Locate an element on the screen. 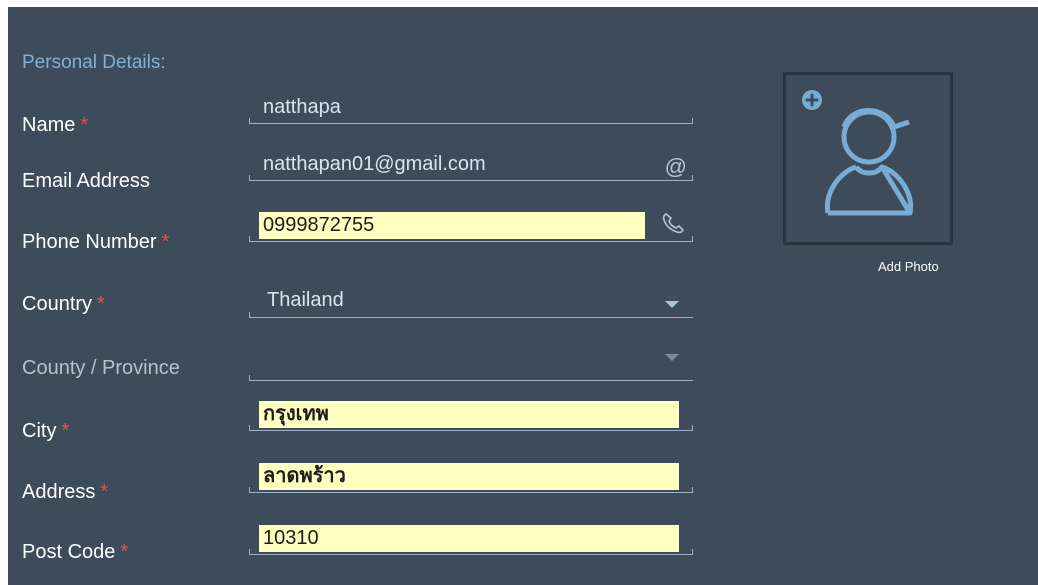  section-title: Personal Details: is located at coordinates (94, 62).